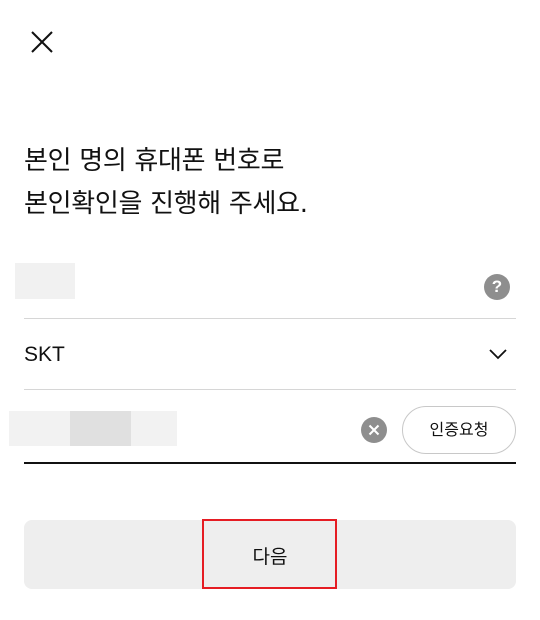 The image size is (540, 620). I want to click on phone-number-input, so click(93, 428).